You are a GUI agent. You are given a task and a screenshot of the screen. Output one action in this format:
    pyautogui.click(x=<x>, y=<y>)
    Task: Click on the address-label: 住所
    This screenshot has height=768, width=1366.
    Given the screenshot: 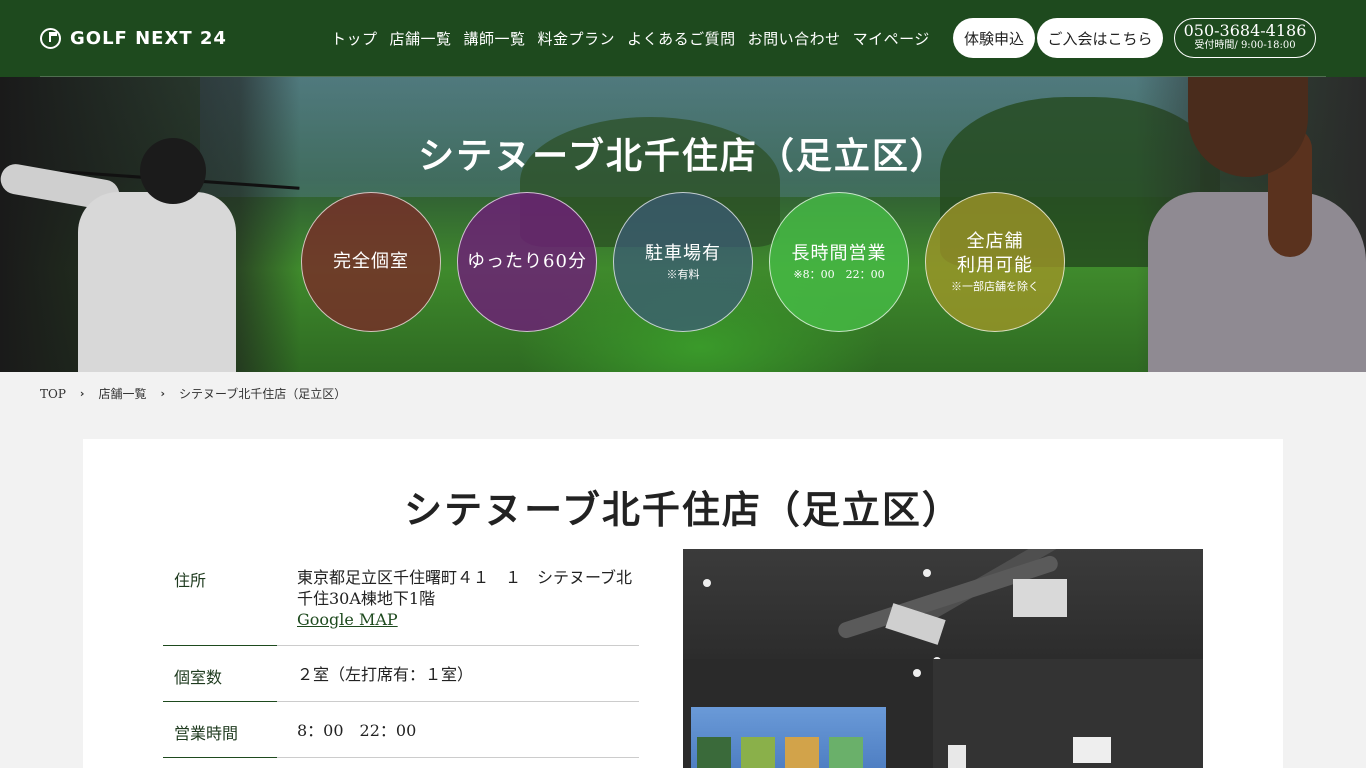 What is the action you would take?
    pyautogui.click(x=190, y=580)
    